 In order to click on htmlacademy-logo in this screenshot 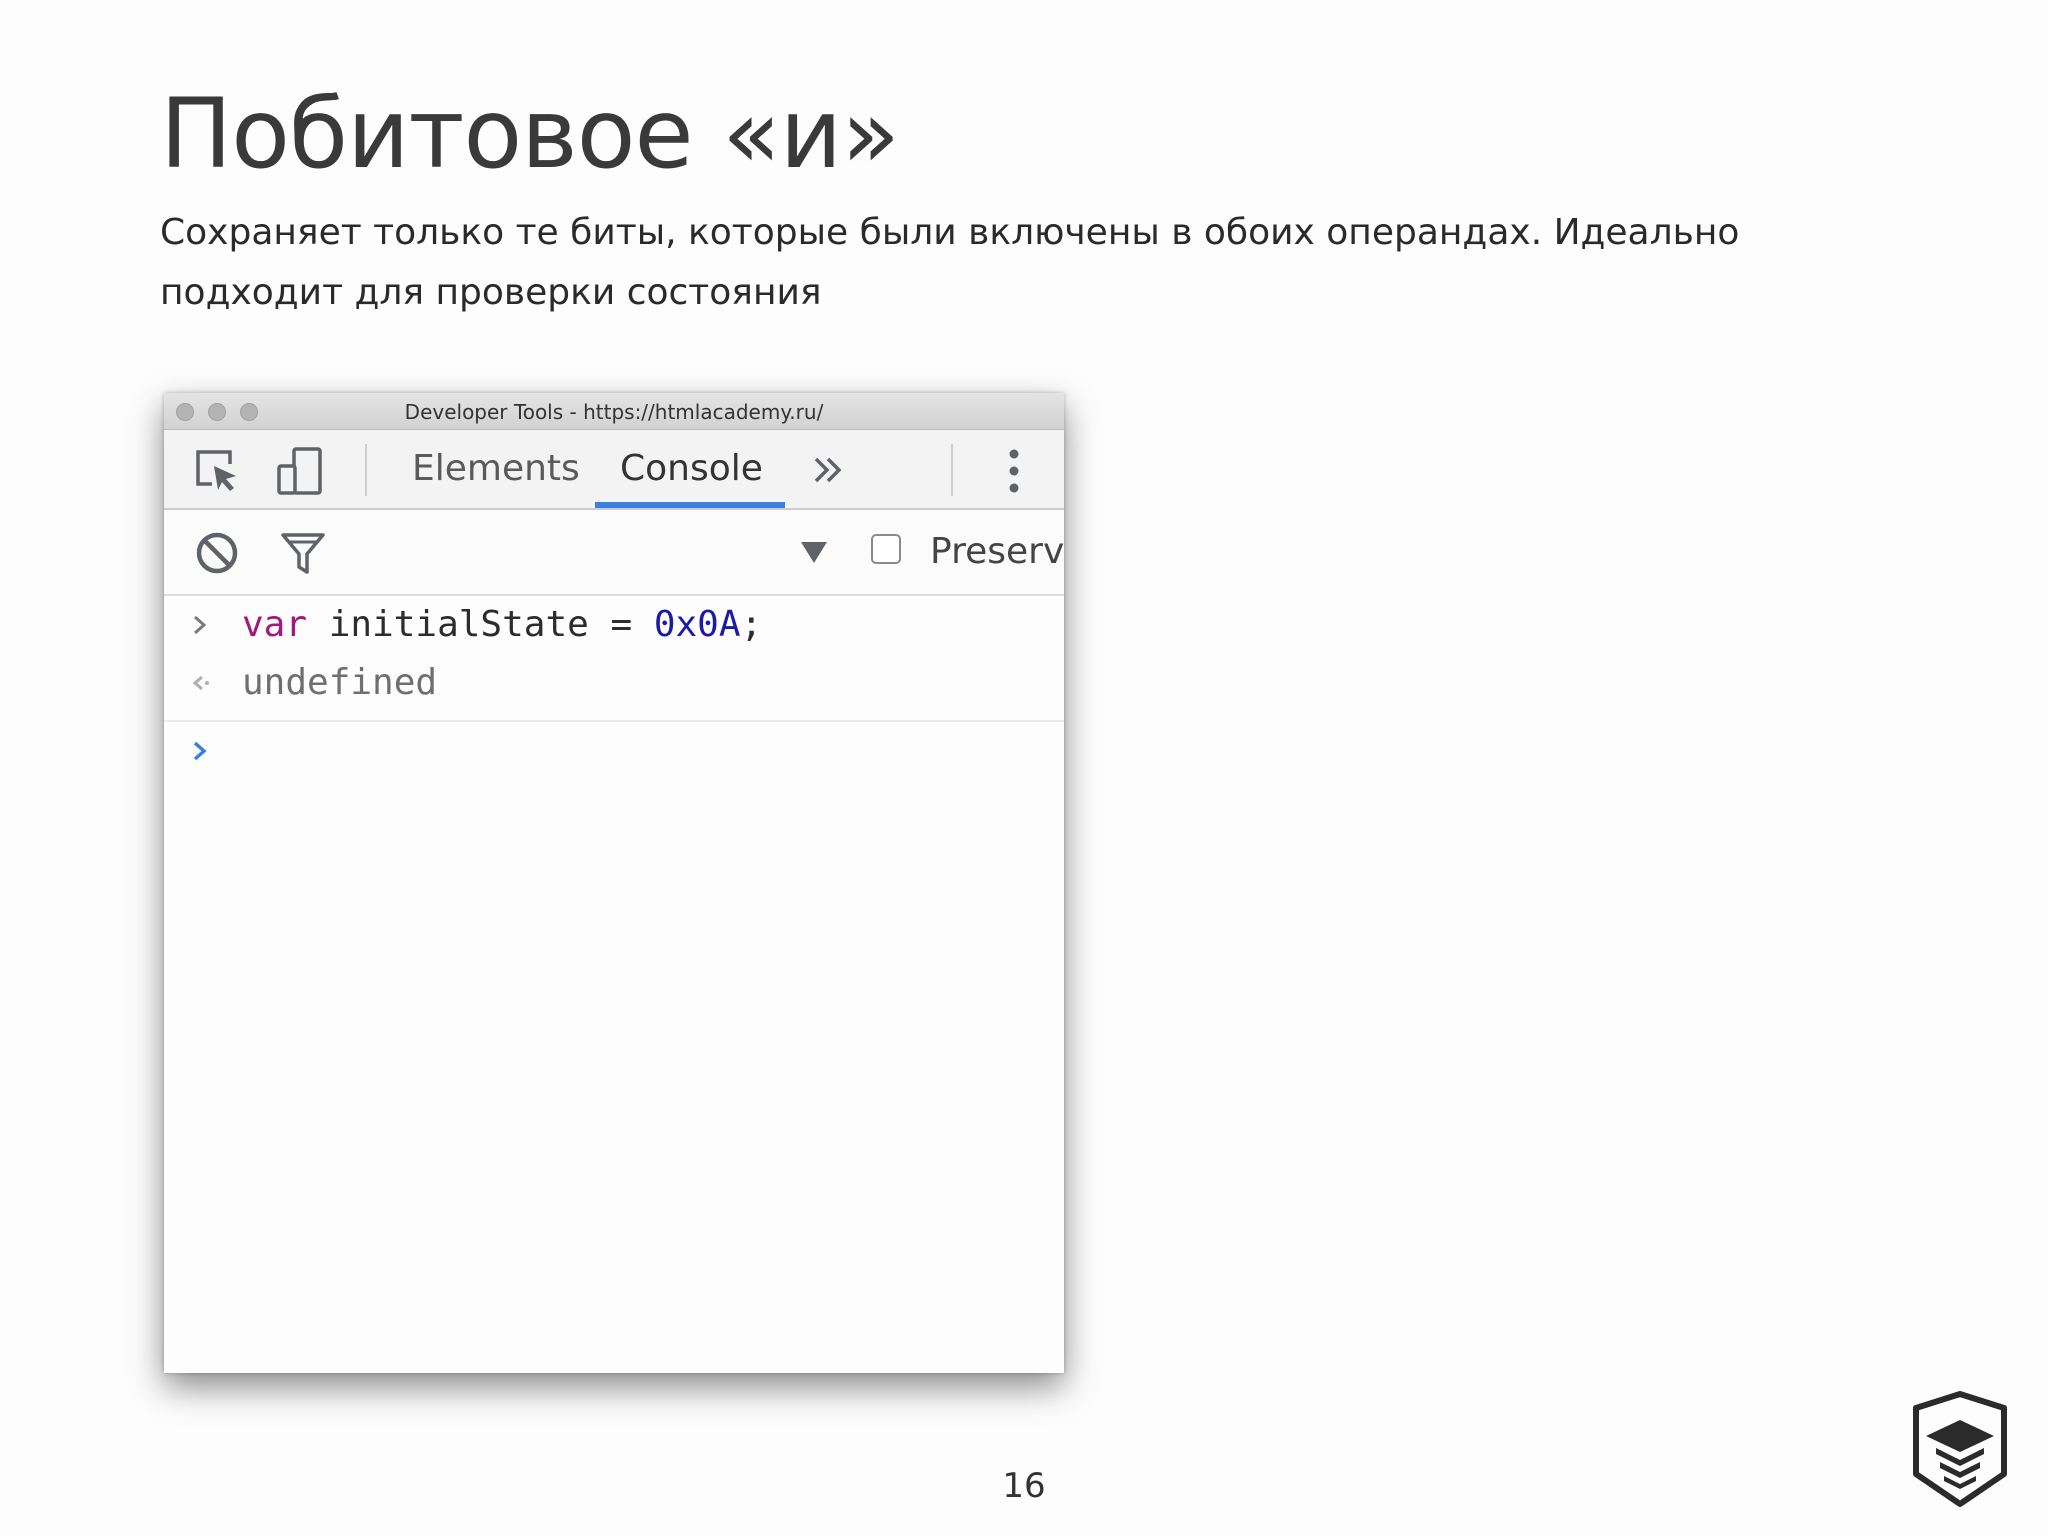, I will do `click(1960, 1449)`.